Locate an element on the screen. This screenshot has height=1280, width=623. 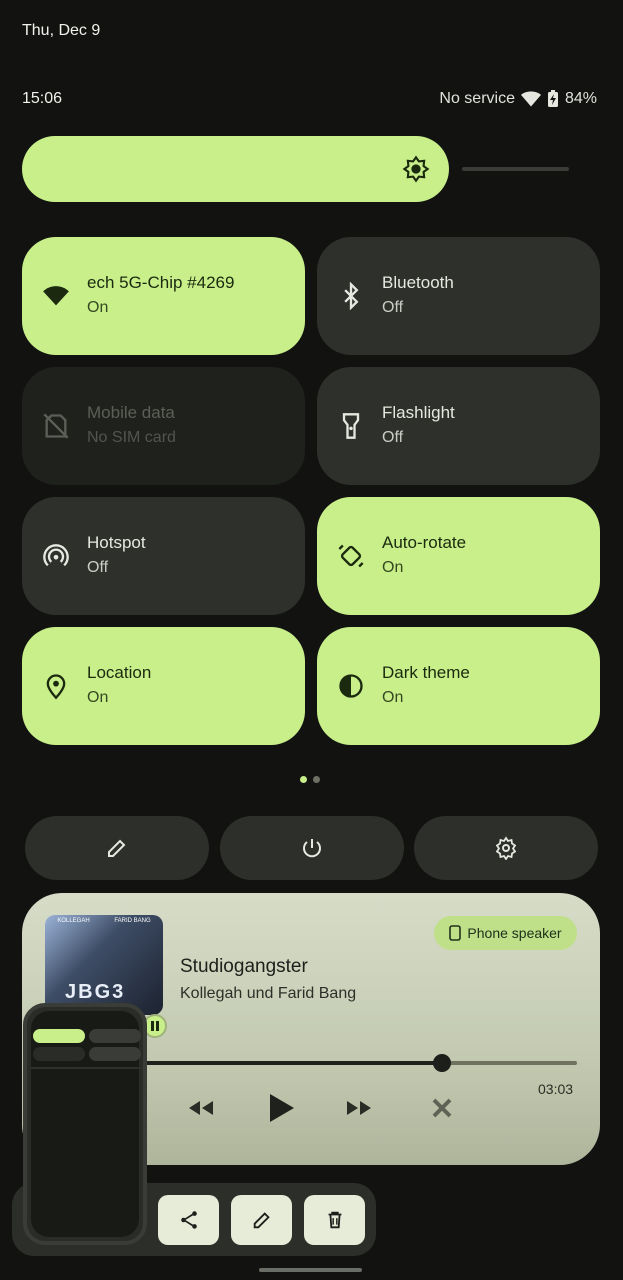
thumbnail-preview is located at coordinates (87, 1124).